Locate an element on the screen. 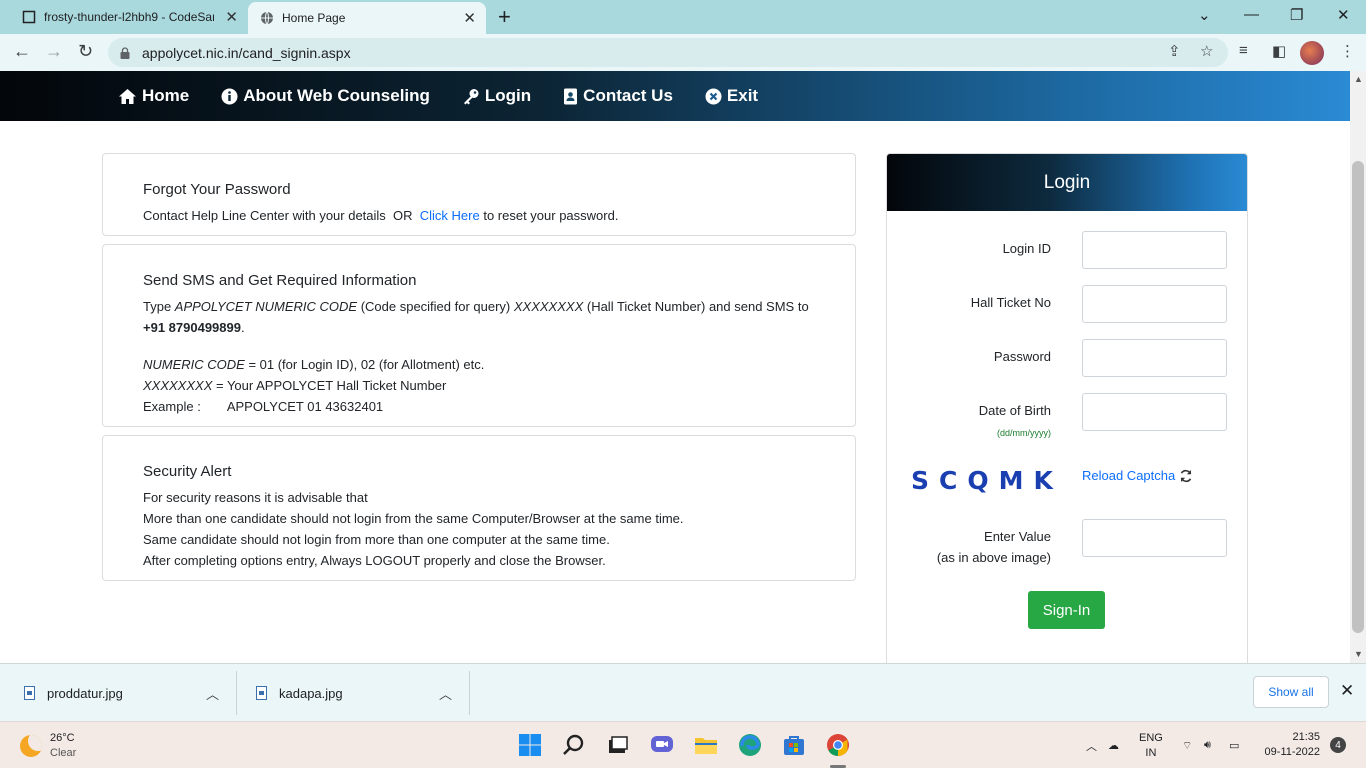 Image resolution: width=1366 pixels, height=768 pixels. download-filename: proddatur.jpg is located at coordinates (85, 693).